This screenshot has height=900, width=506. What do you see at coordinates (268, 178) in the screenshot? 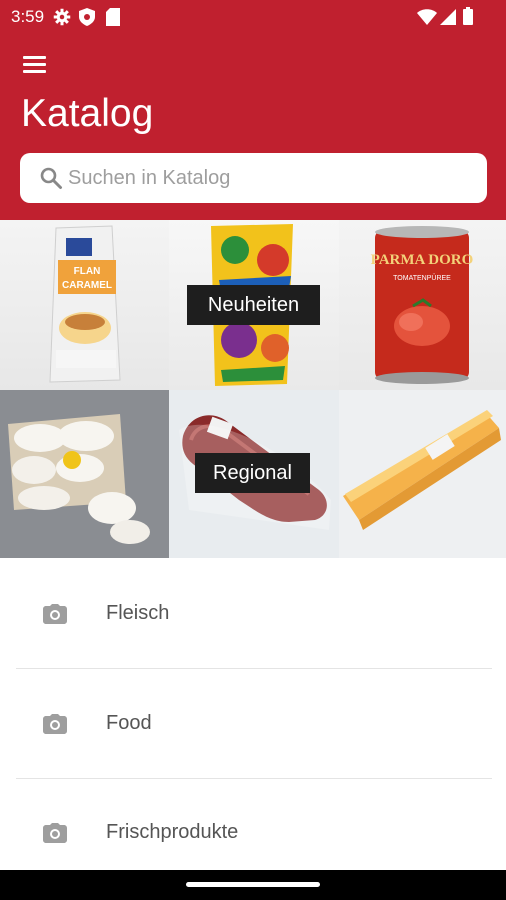
I see `search-input` at bounding box center [268, 178].